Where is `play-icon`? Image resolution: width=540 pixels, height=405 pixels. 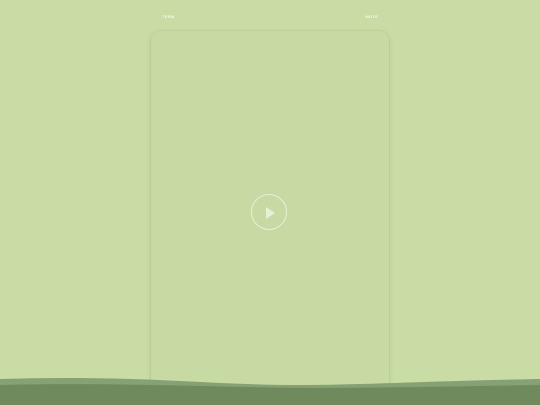 play-icon is located at coordinates (270, 213).